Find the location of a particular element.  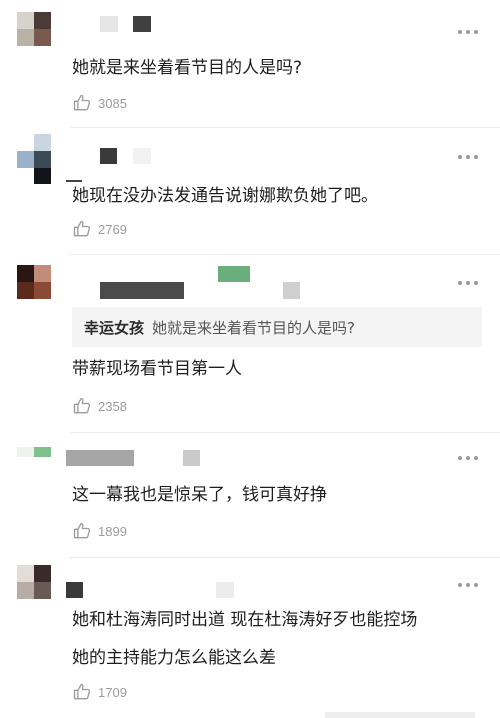

like-count: 2769 is located at coordinates (112, 229).